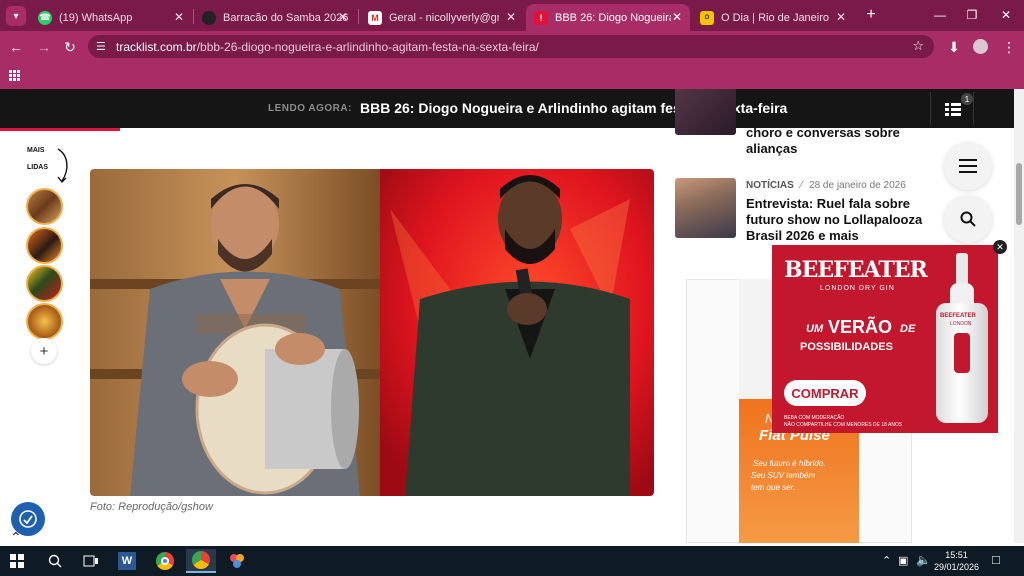 The image size is (1024, 576). Describe the element at coordinates (1006, 15) in the screenshot. I see `window-close-icon: ✕` at that location.